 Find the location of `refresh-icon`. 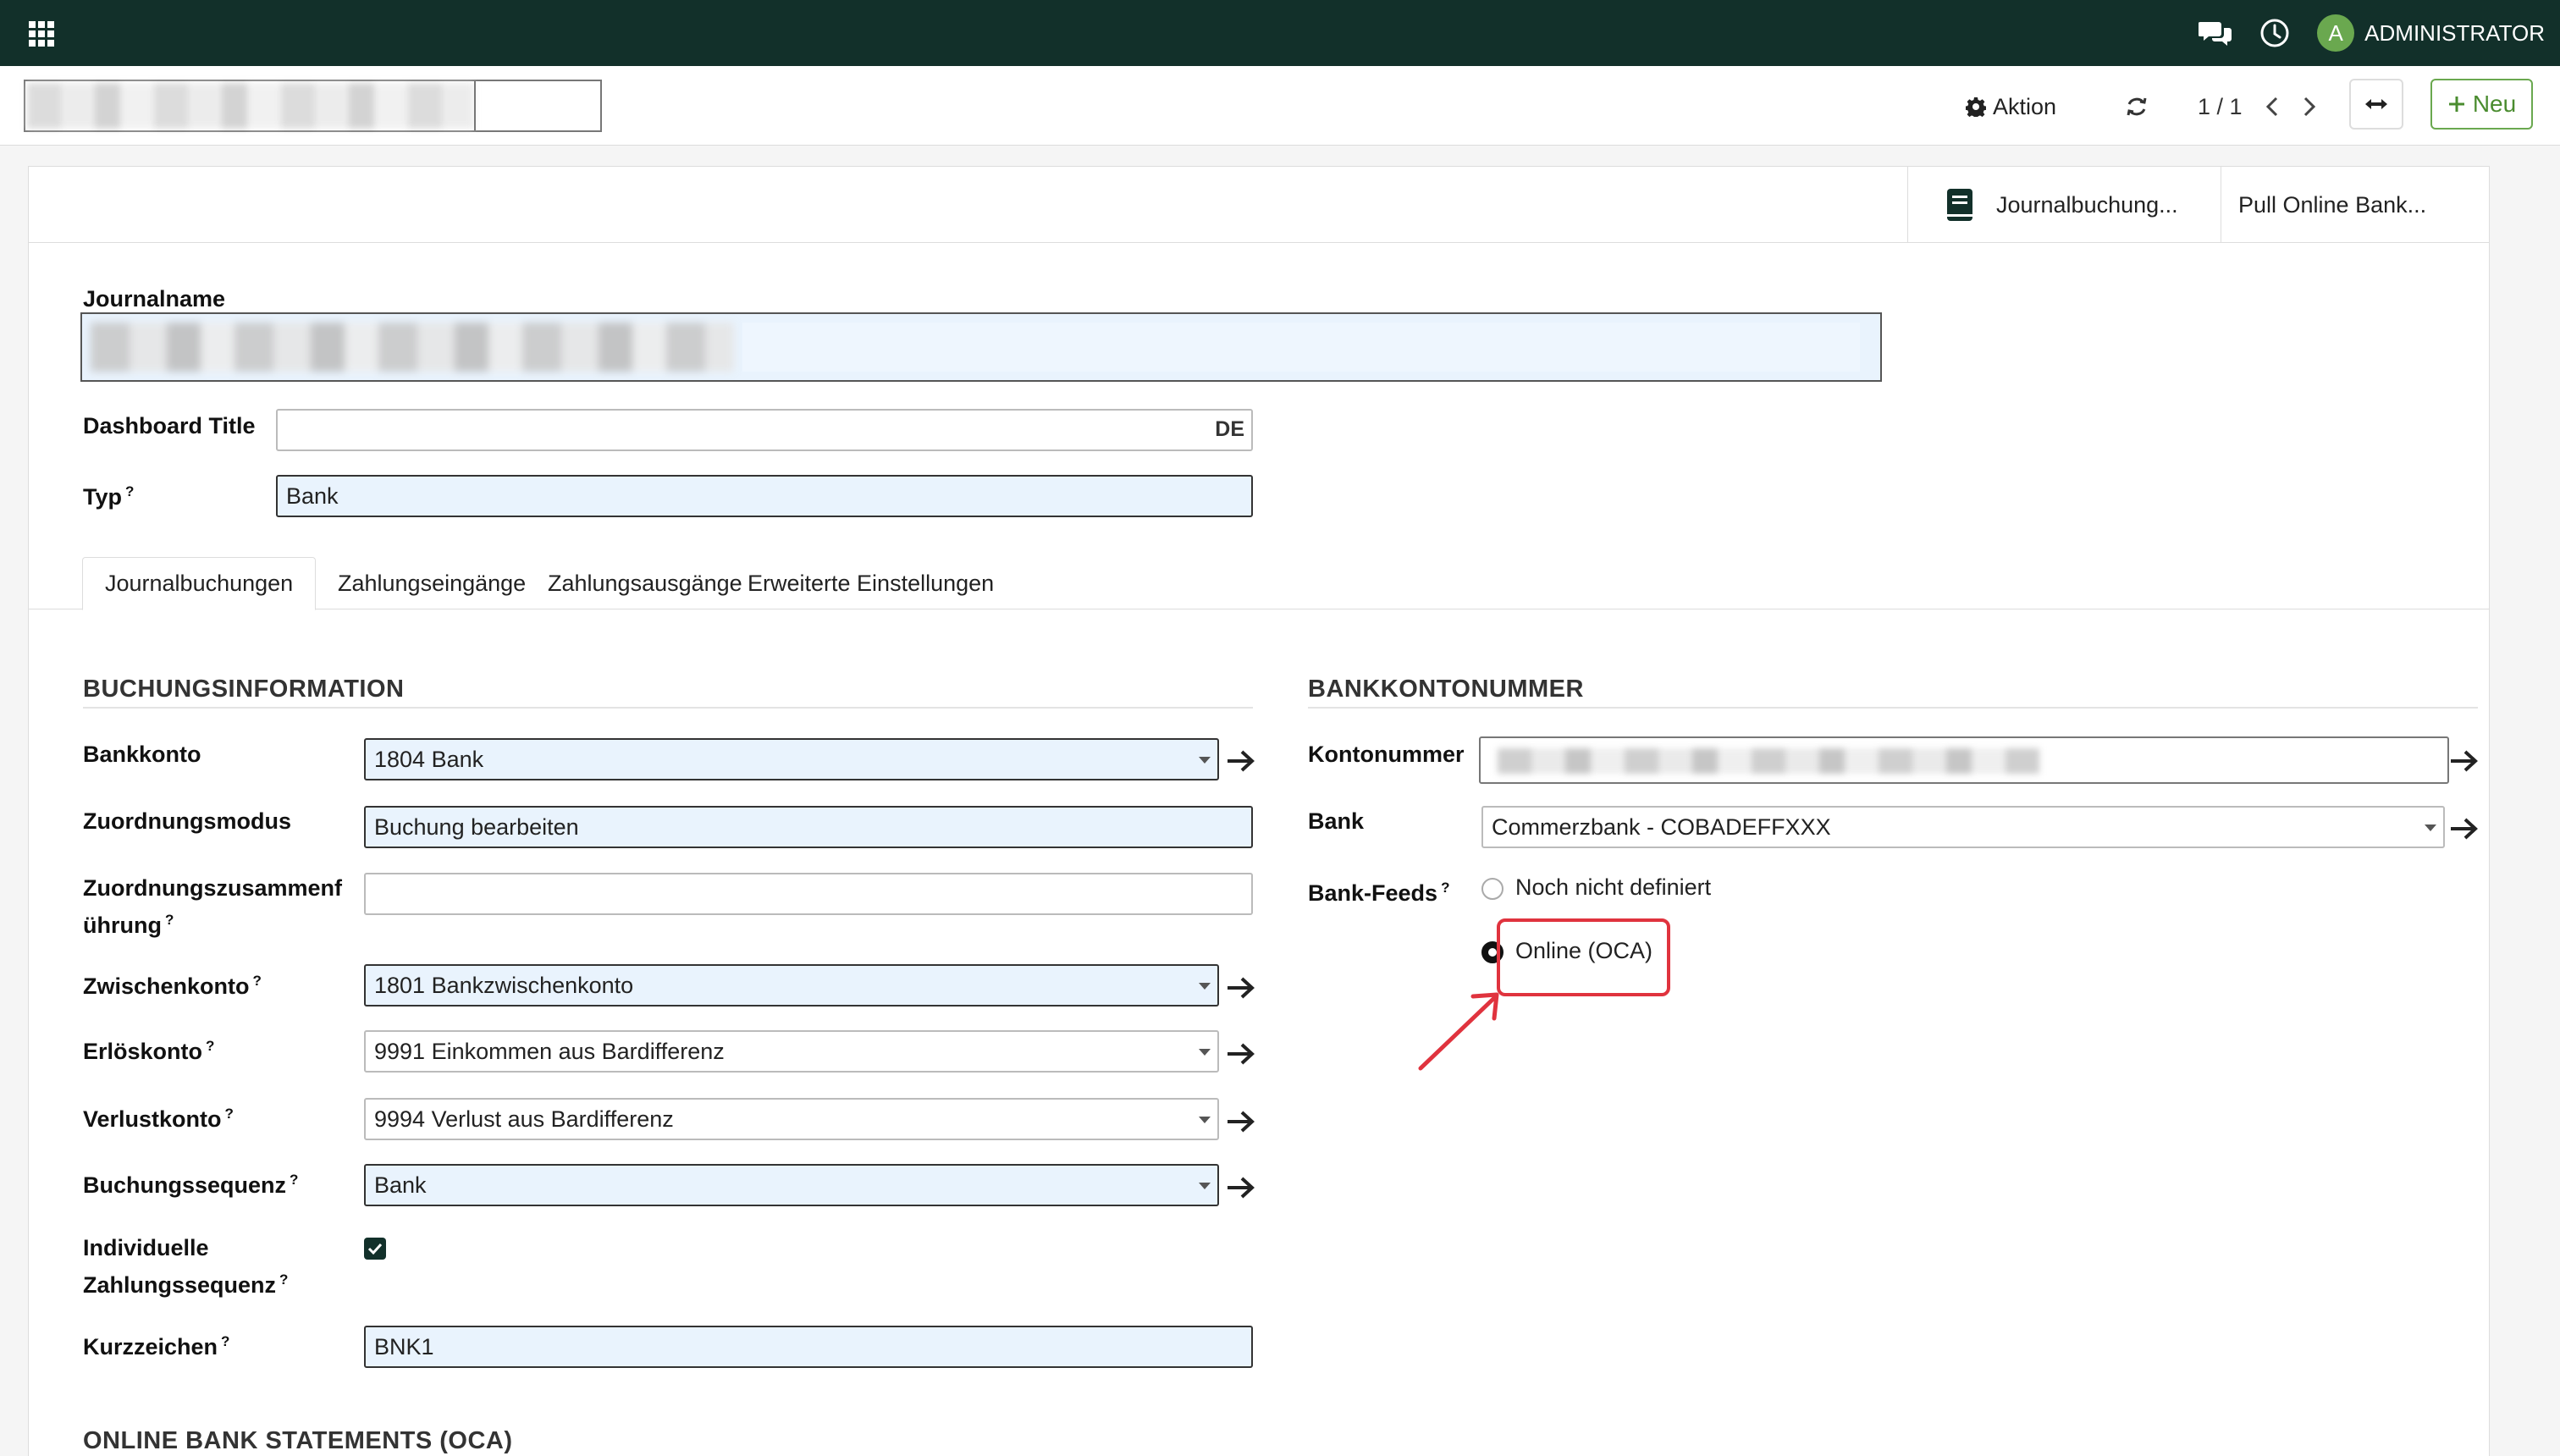

refresh-icon is located at coordinates (2137, 106).